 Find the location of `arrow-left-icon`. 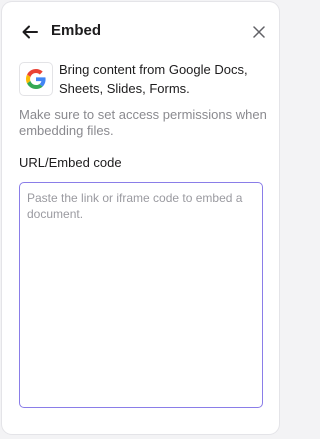

arrow-left-icon is located at coordinates (30, 32).